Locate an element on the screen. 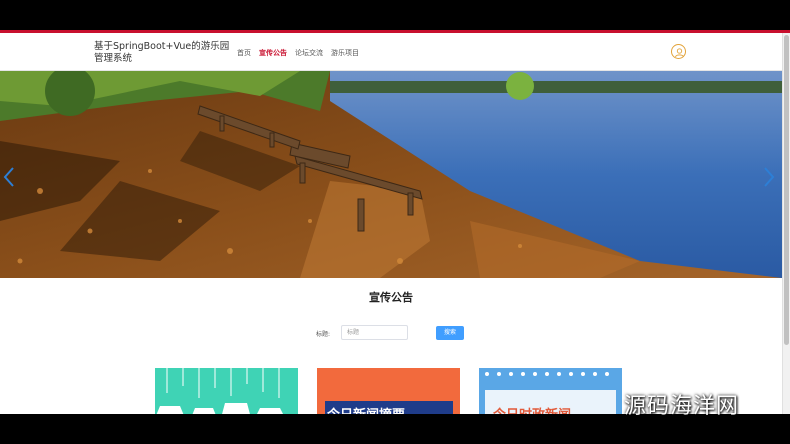  card-title: 今日新闻摘要 is located at coordinates (366, 409).